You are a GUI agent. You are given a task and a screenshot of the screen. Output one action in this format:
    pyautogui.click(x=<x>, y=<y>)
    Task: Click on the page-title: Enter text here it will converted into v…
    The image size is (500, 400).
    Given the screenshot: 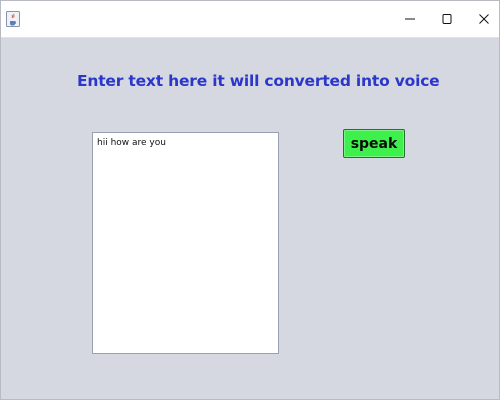 What is the action you would take?
    pyautogui.click(x=258, y=81)
    